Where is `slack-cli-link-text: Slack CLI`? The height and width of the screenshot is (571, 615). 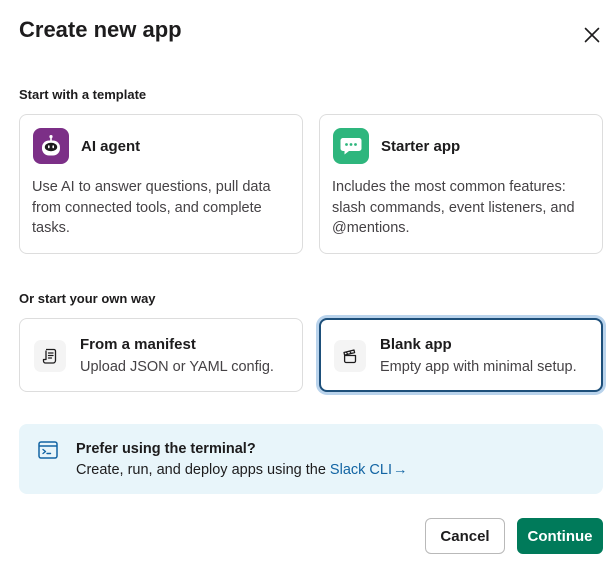 slack-cli-link-text: Slack CLI is located at coordinates (361, 470).